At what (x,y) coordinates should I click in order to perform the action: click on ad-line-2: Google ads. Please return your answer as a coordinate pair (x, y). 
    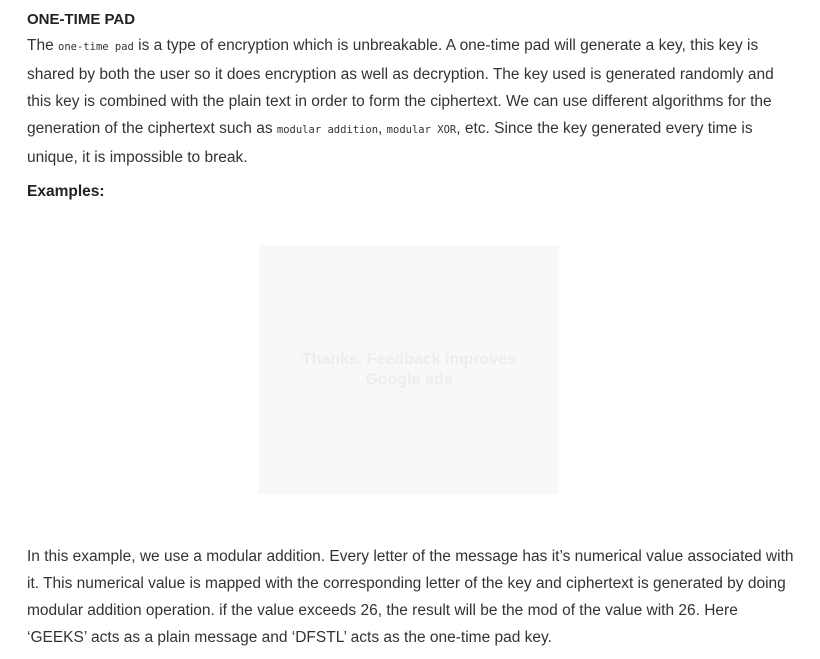
    Looking at the image, I should click on (409, 379).